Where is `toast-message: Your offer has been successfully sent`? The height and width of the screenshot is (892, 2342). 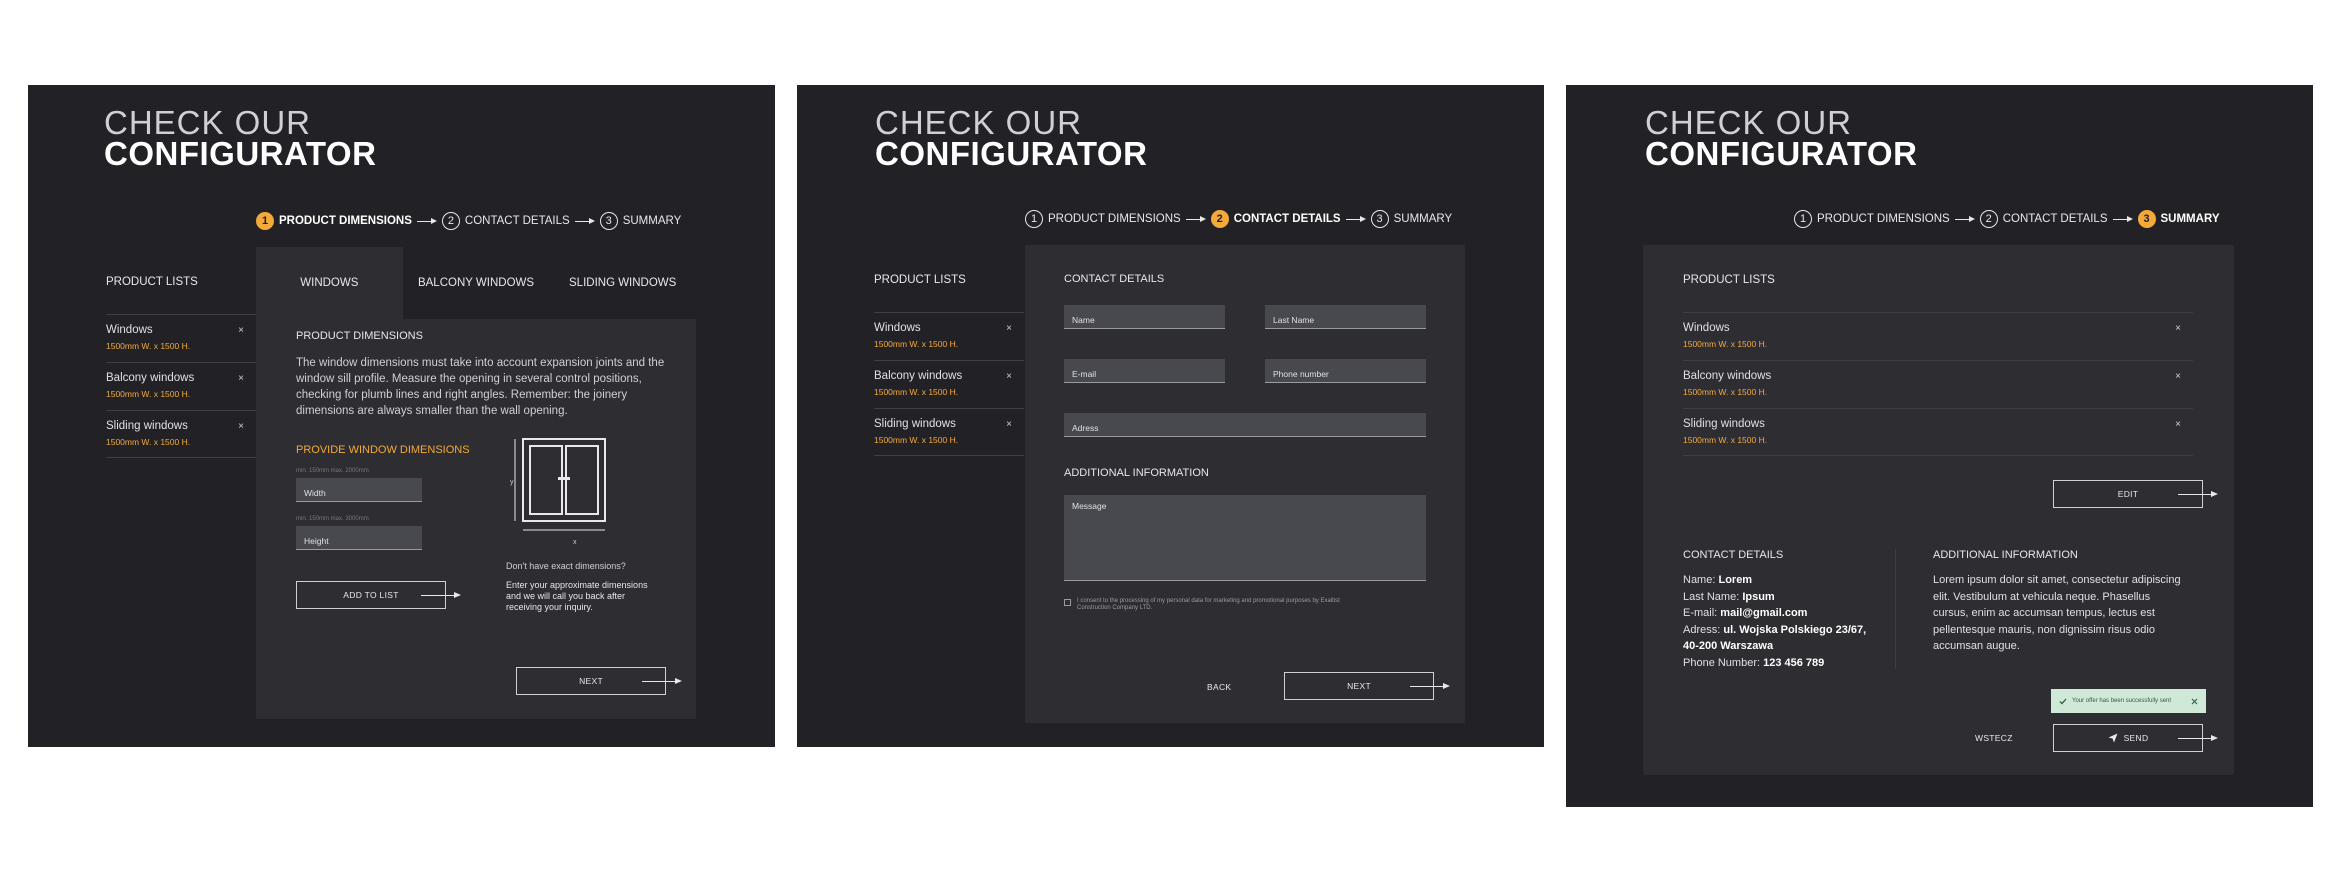
toast-message: Your offer has been successfully sent is located at coordinates (2122, 701).